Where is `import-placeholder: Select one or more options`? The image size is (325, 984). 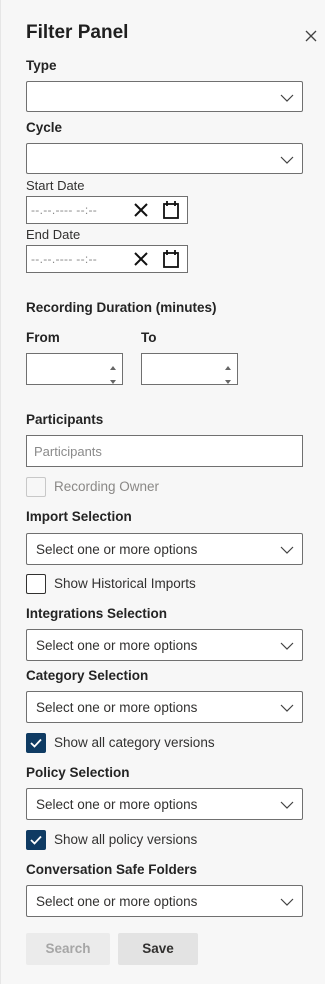 import-placeholder: Select one or more options is located at coordinates (117, 549).